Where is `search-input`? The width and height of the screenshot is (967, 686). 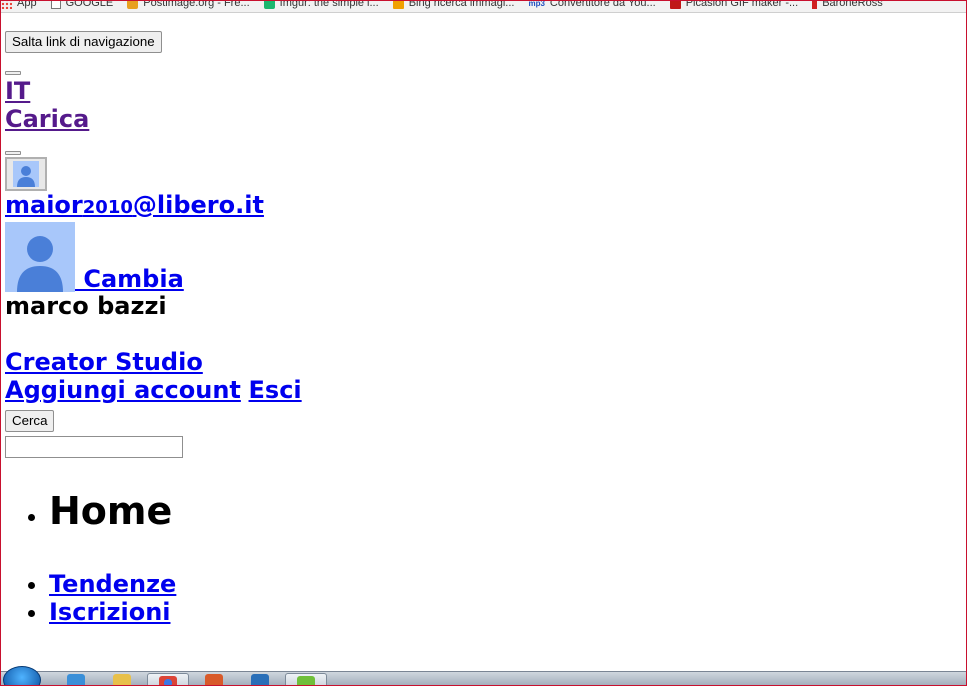 search-input is located at coordinates (94, 447).